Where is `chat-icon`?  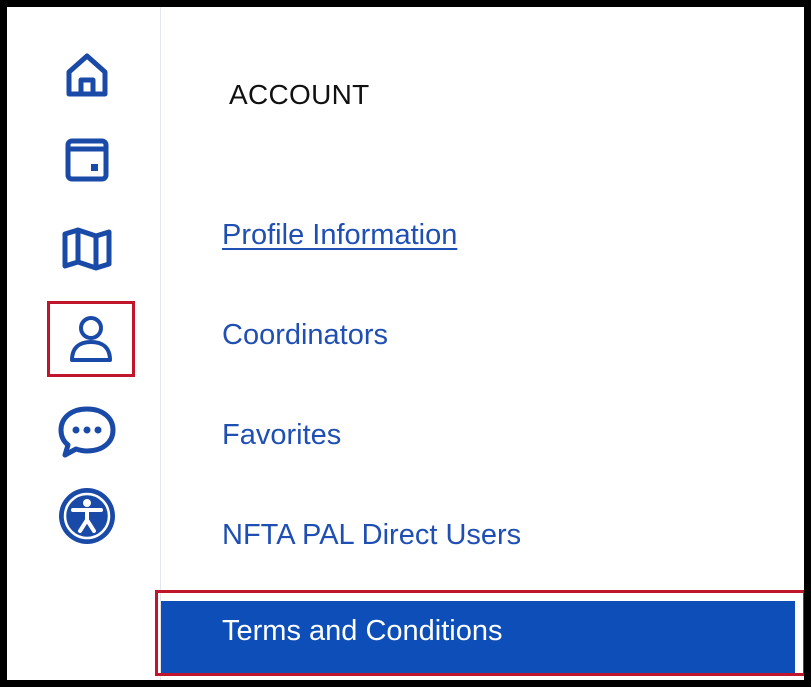 chat-icon is located at coordinates (87, 432).